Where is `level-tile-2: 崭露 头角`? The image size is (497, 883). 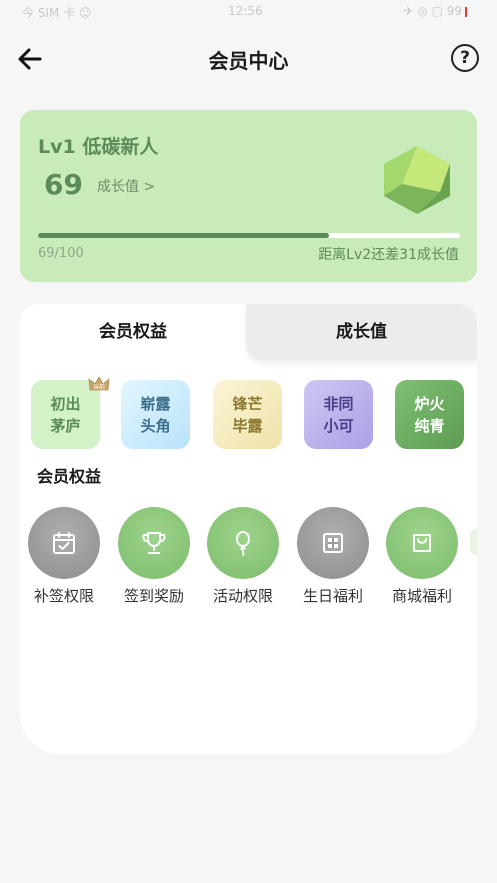
level-tile-2: 崭露 头角 is located at coordinates (155, 414).